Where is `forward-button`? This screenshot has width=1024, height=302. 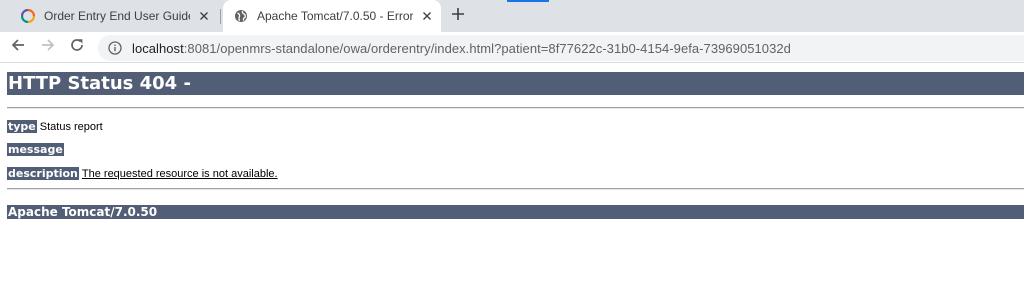
forward-button is located at coordinates (48, 47).